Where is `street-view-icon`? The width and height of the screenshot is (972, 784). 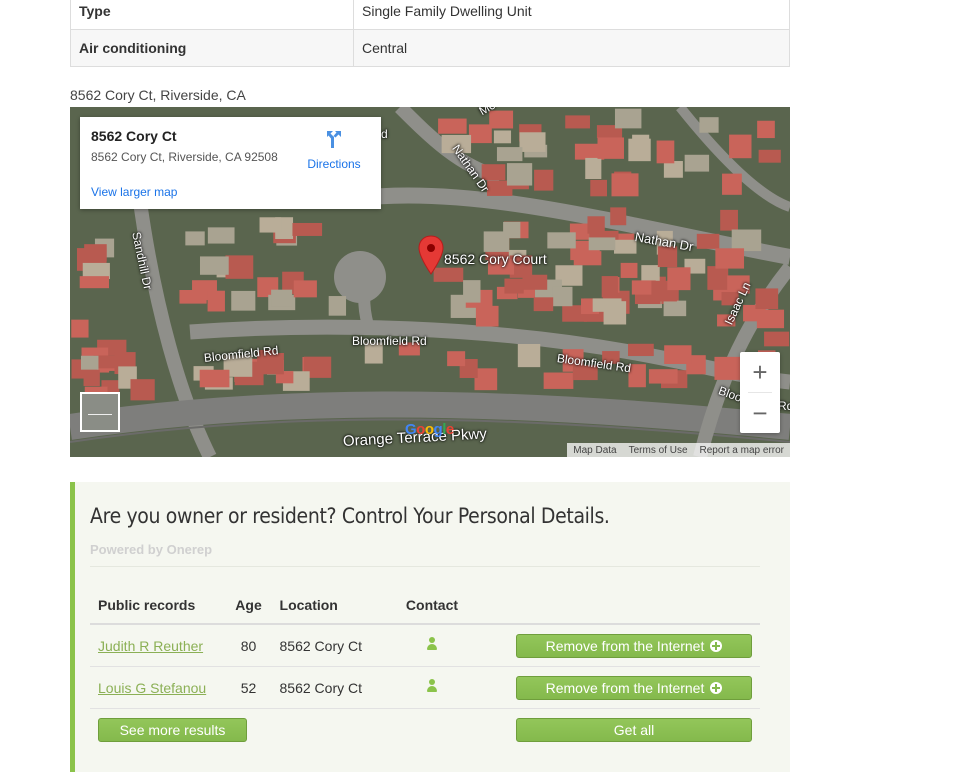
street-view-icon is located at coordinates (100, 412).